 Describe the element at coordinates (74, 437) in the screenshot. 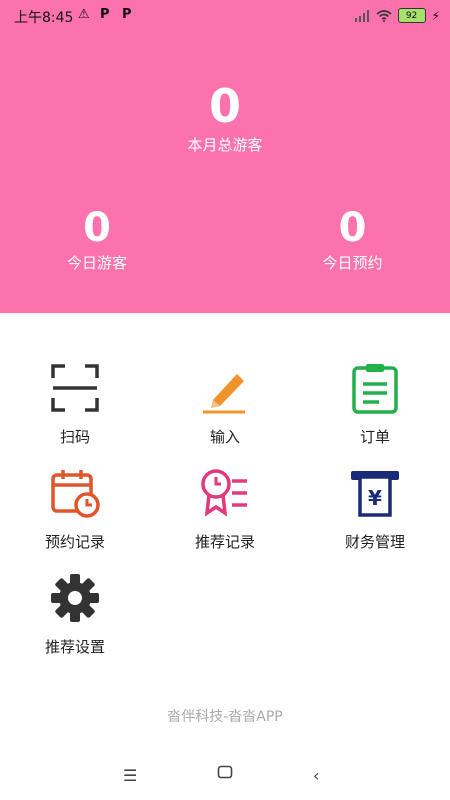

I see `menu-item-scan-label: 扫码` at that location.